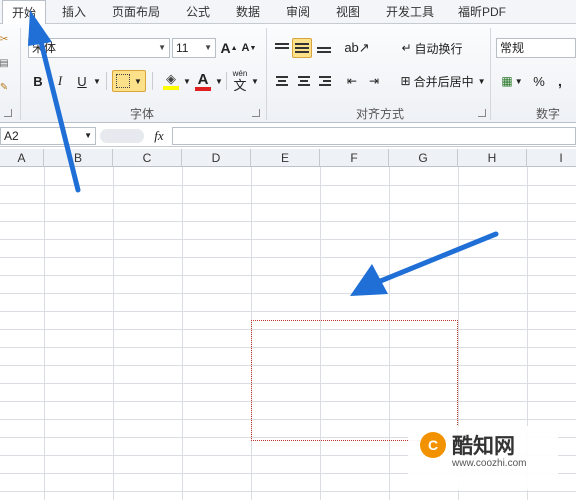 This screenshot has height=500, width=576. I want to click on coozhi-logo-icon: C, so click(433, 445).